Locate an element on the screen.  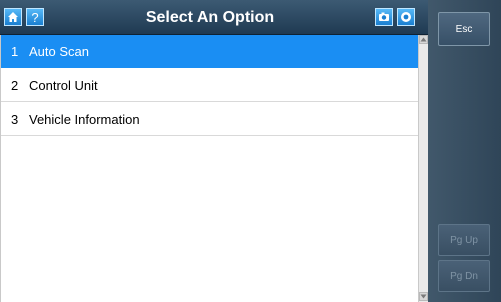
list-item-control-unit: 2 Control Unit is located at coordinates (209, 85).